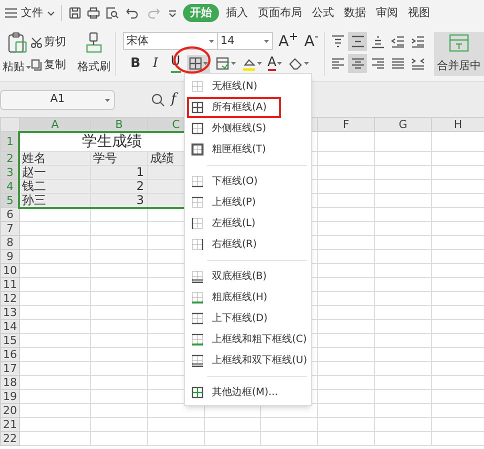 The width and height of the screenshot is (484, 449). Describe the element at coordinates (387, 13) in the screenshot. I see `ribbon-tab: 审阅` at that location.